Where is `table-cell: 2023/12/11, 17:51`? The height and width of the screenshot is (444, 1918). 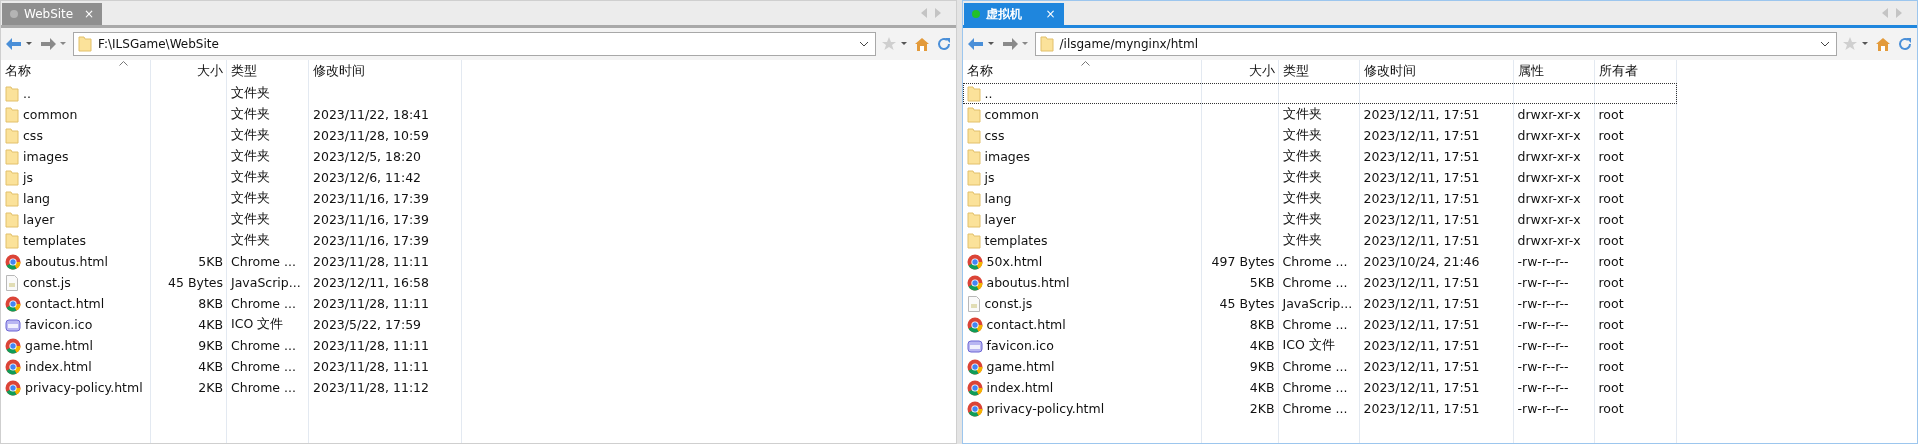 table-cell: 2023/12/11, 17:51 is located at coordinates (1421, 177).